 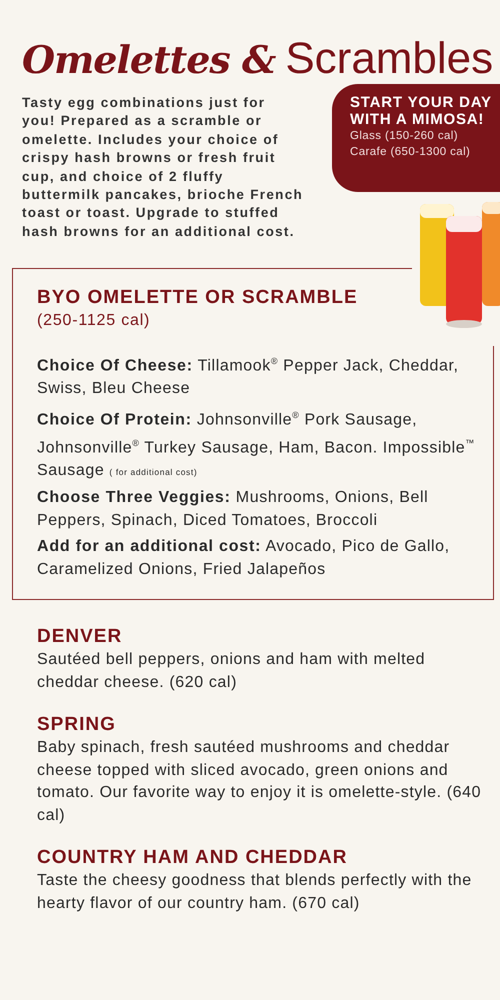 I want to click on item-name: COUNTRY HAM AND CHEDDAR, so click(x=192, y=858).